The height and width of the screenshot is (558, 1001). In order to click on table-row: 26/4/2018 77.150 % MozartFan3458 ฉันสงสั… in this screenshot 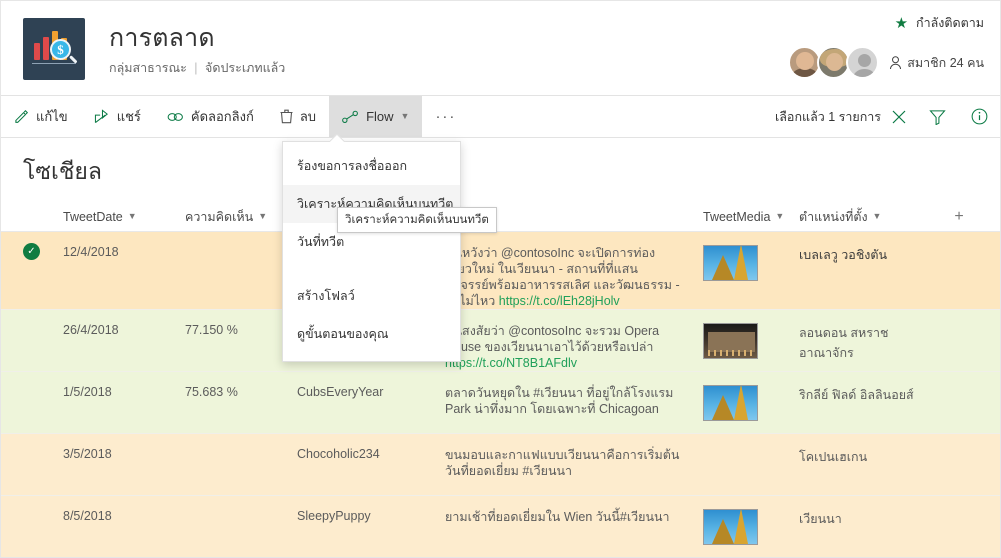, I will do `click(500, 341)`.